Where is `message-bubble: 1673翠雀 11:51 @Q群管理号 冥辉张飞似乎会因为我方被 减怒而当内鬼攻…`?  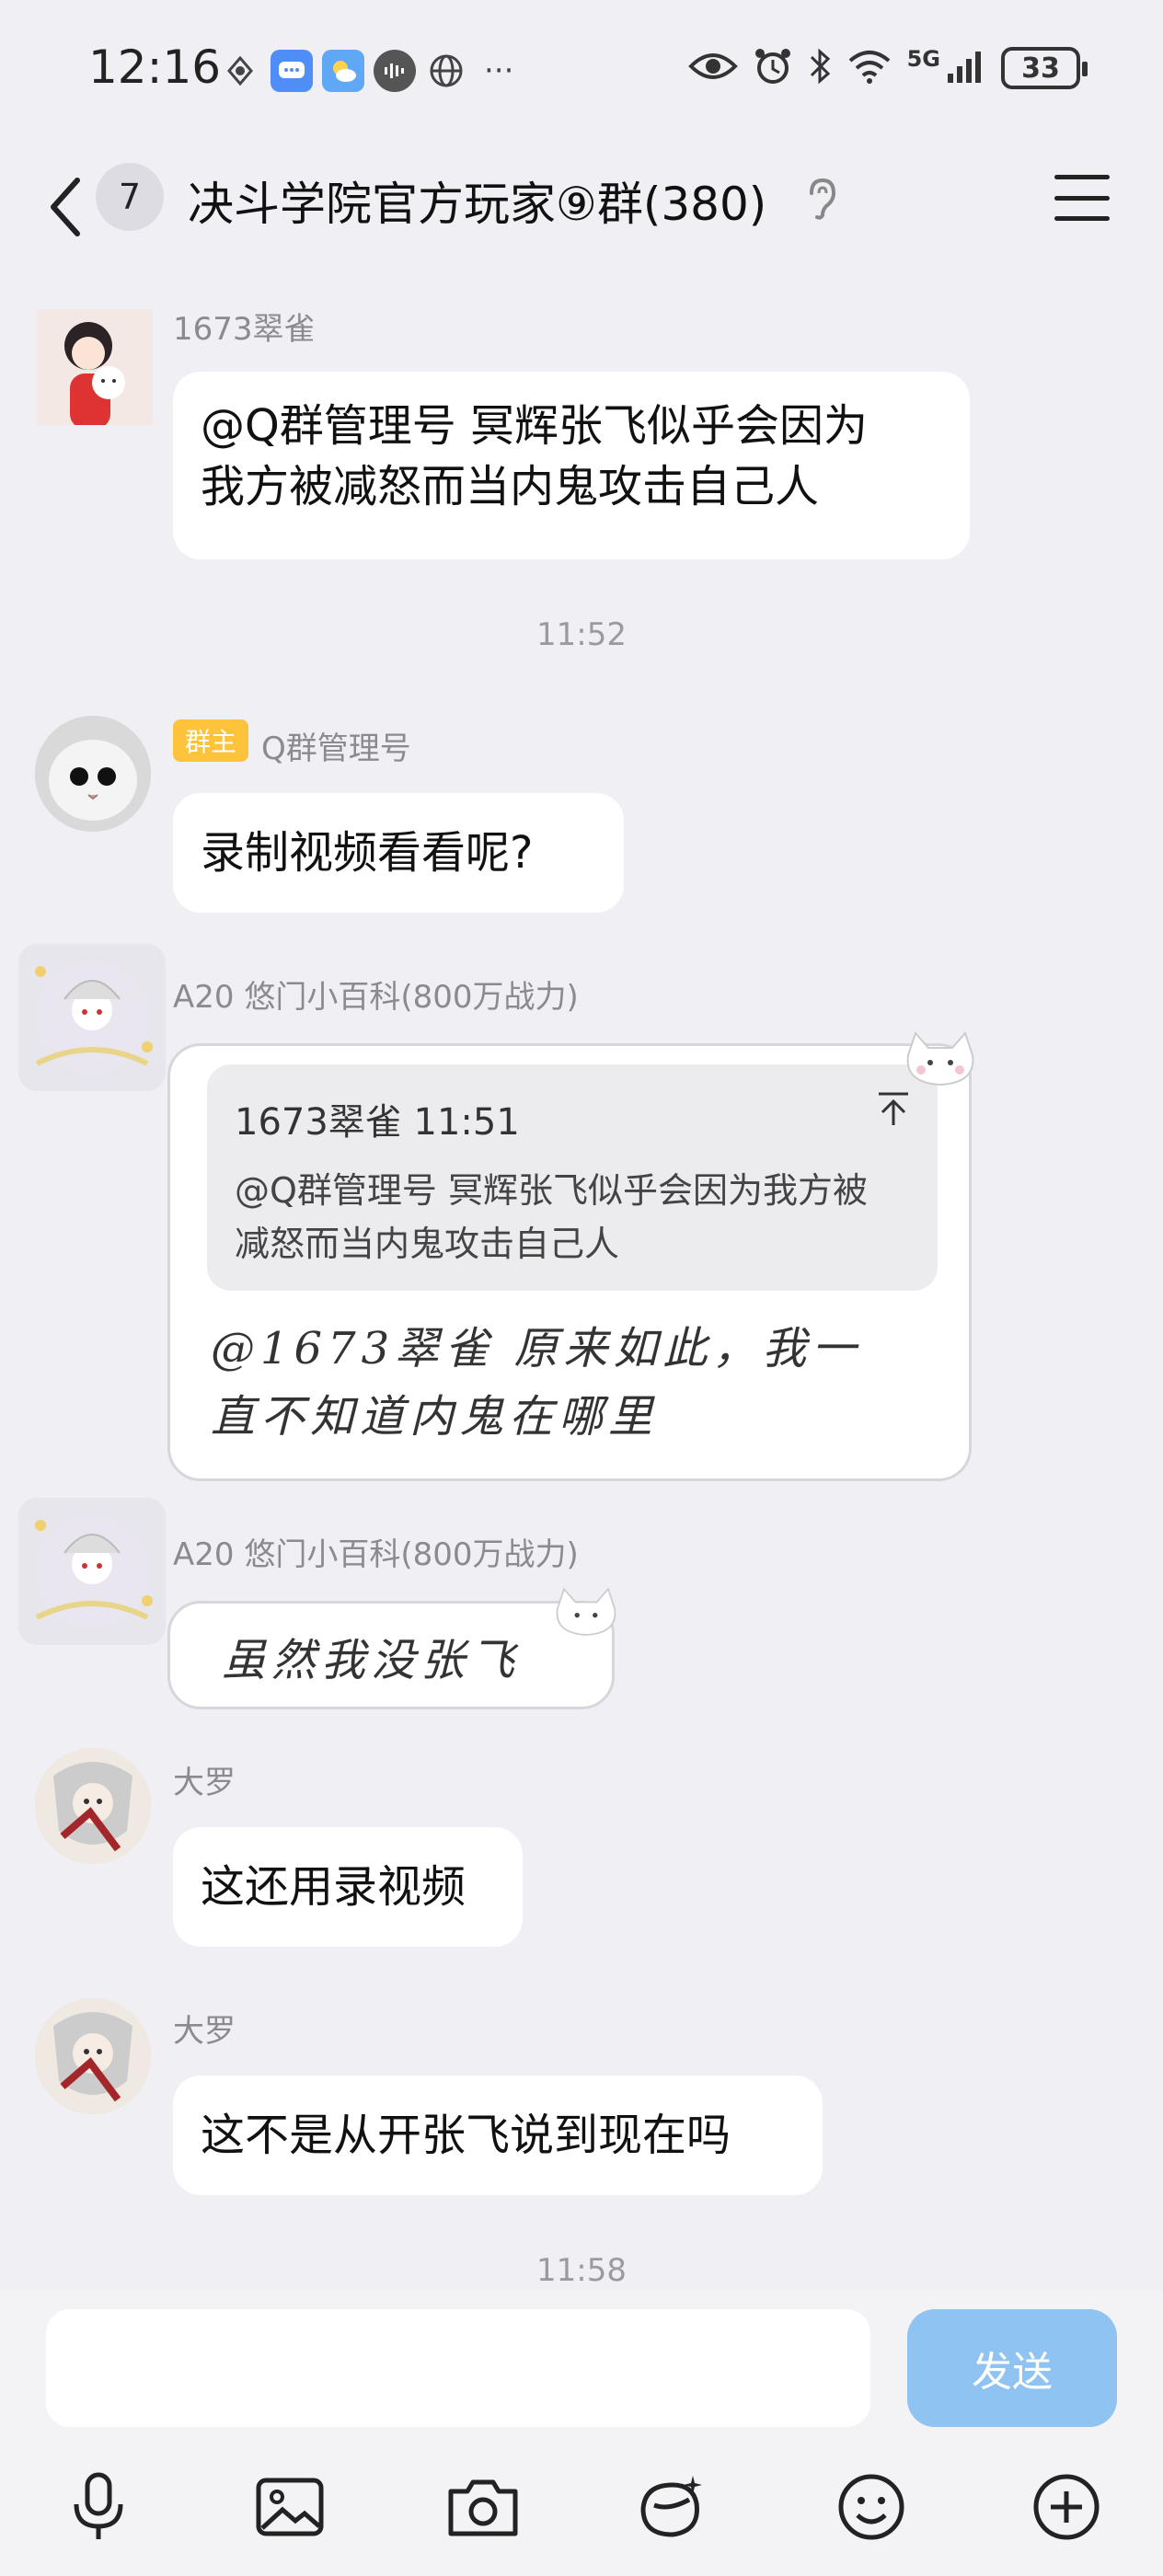
message-bubble: 1673翠雀 11:51 @Q群管理号 冥辉张飞似乎会因为我方被 减怒而当内鬼攻… is located at coordinates (571, 1256).